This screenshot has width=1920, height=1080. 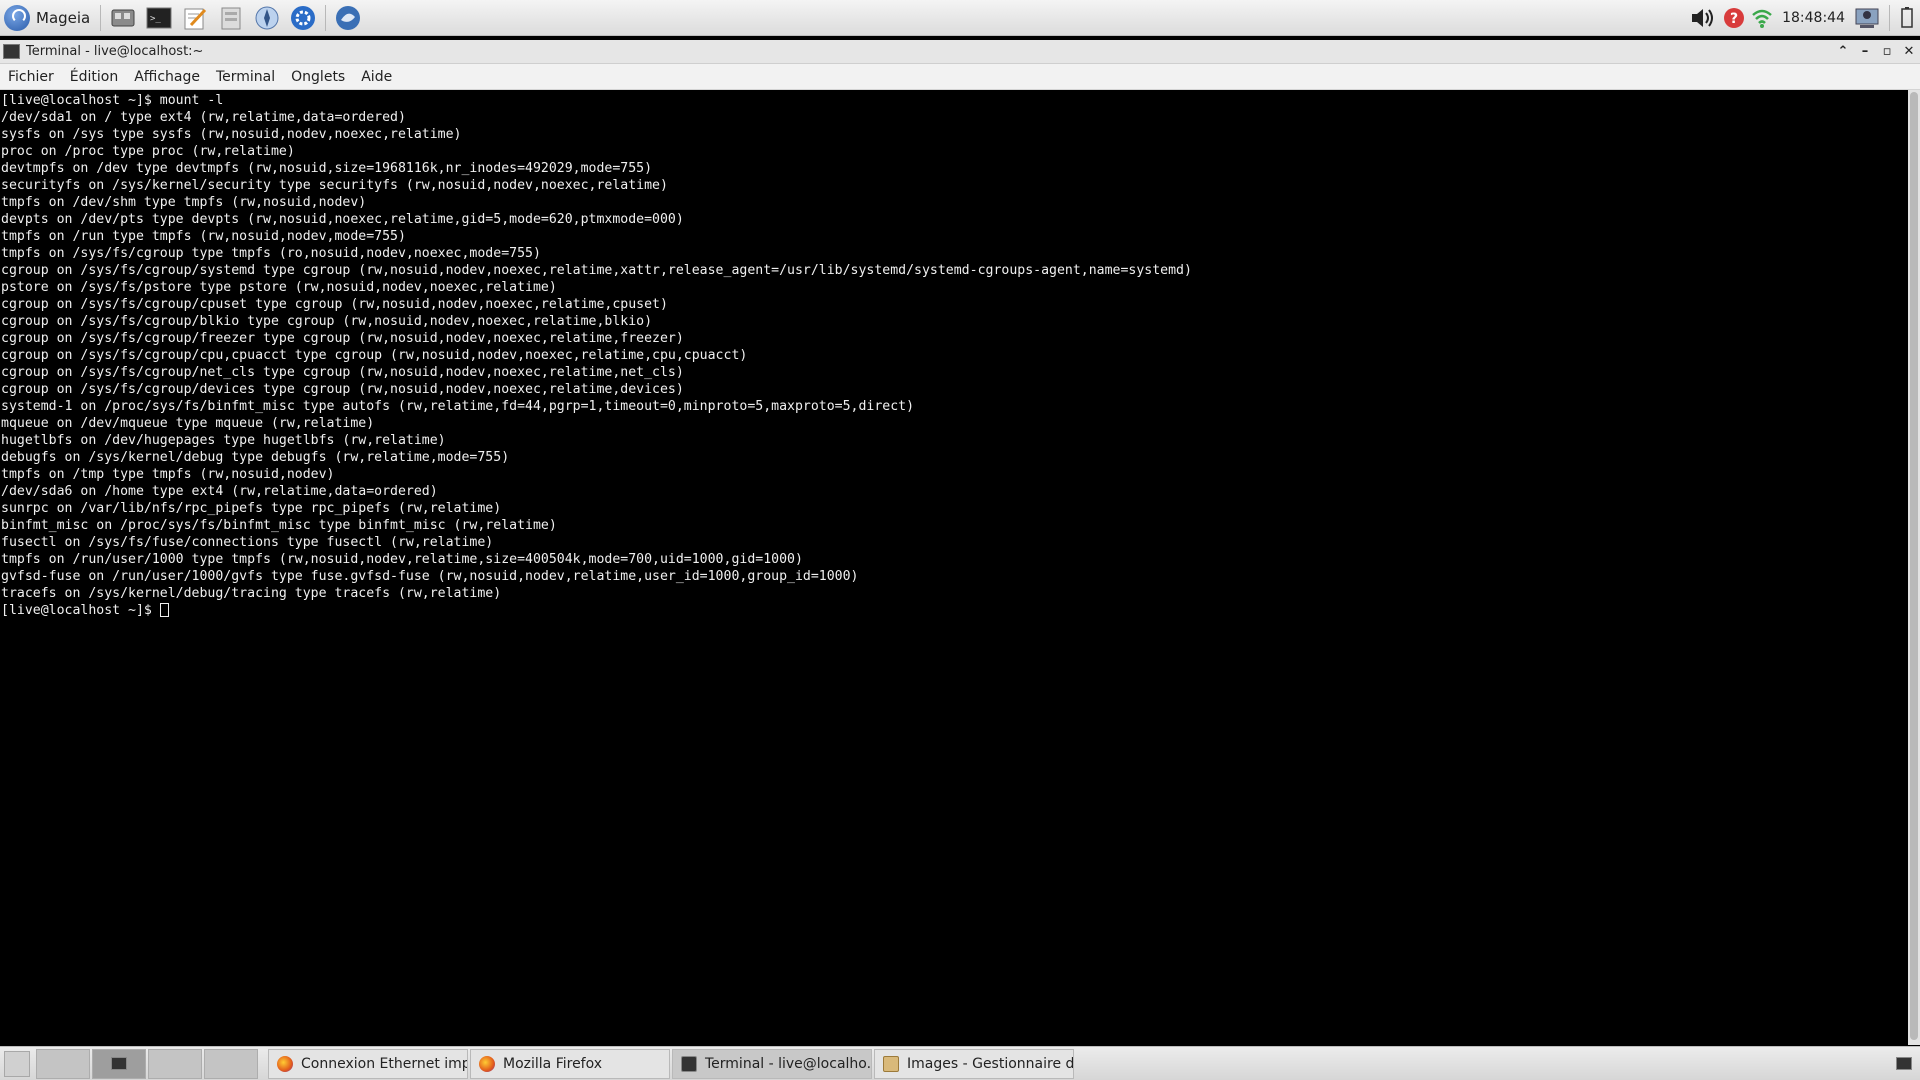 What do you see at coordinates (1887, 51) in the screenshot?
I see `maximize-window-button: ▫` at bounding box center [1887, 51].